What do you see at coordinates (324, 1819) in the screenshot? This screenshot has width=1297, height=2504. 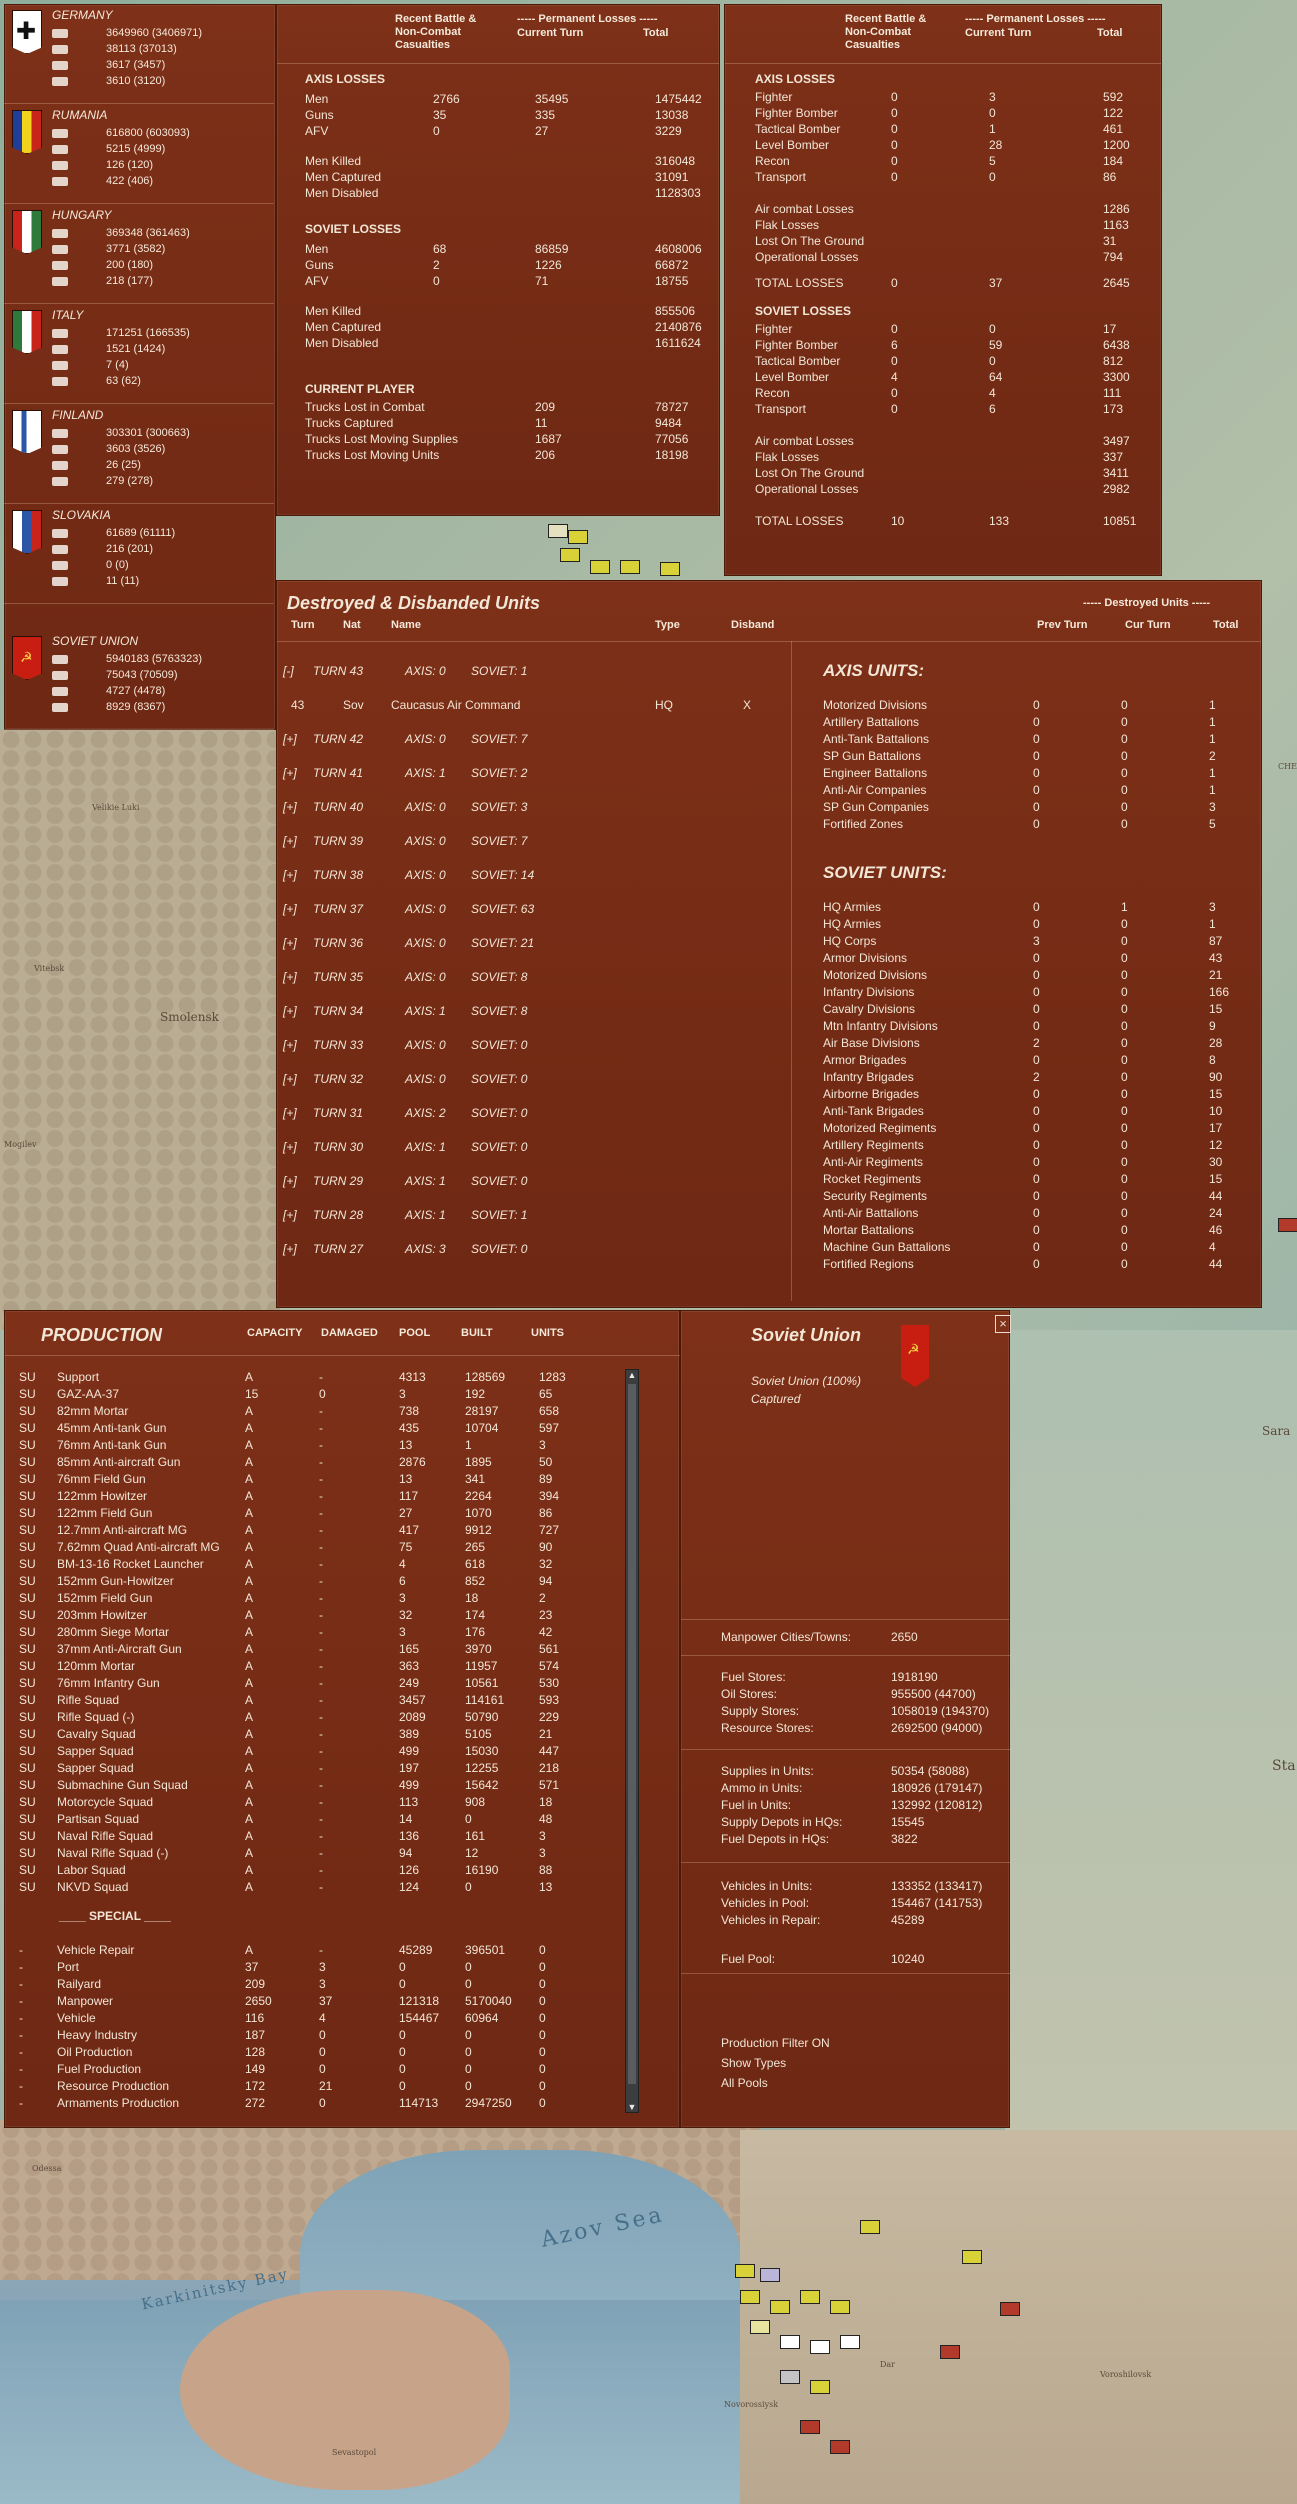 I see `production-row: SU Partisan Squad A - 14 0 48` at bounding box center [324, 1819].